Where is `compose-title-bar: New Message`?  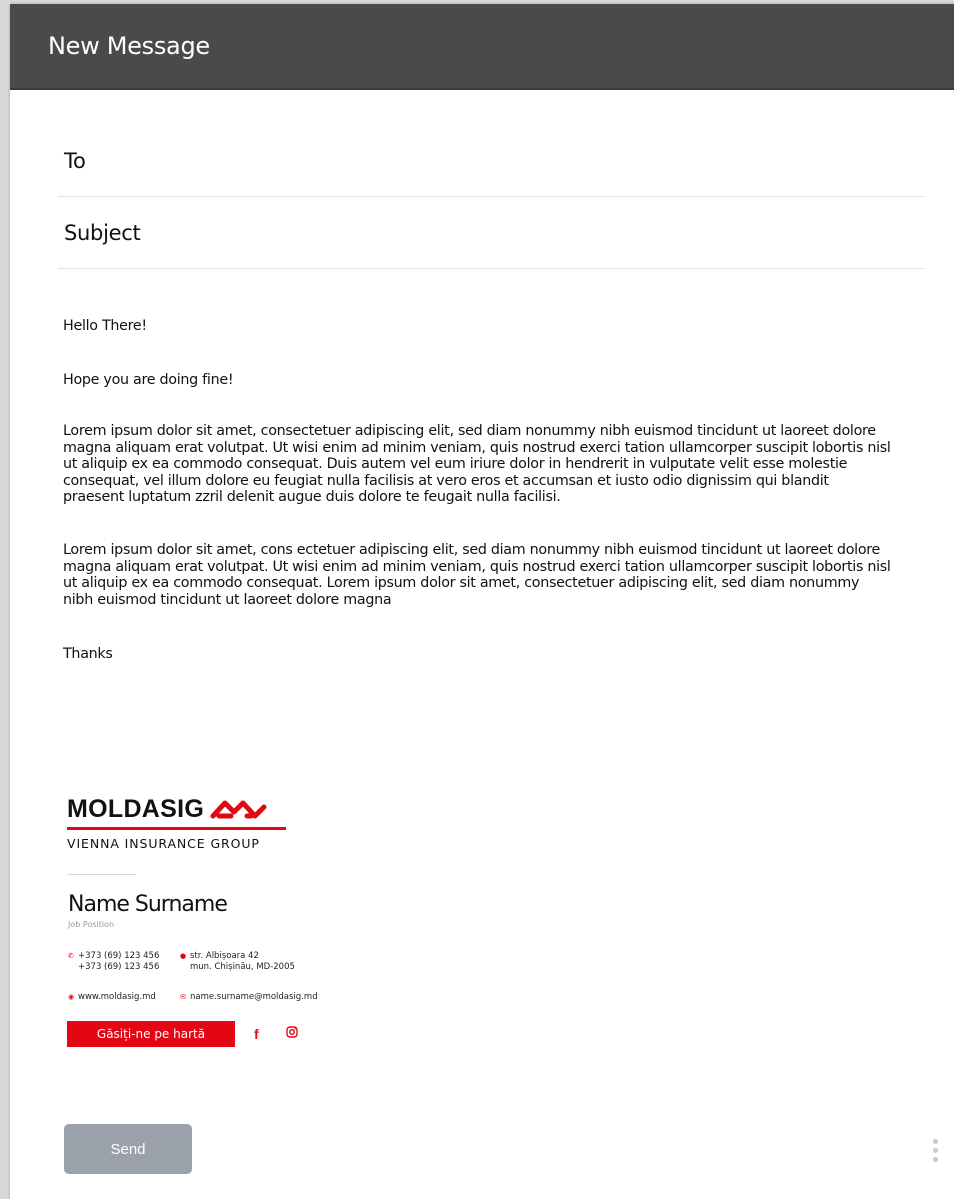
compose-title-bar: New Message is located at coordinates (482, 47).